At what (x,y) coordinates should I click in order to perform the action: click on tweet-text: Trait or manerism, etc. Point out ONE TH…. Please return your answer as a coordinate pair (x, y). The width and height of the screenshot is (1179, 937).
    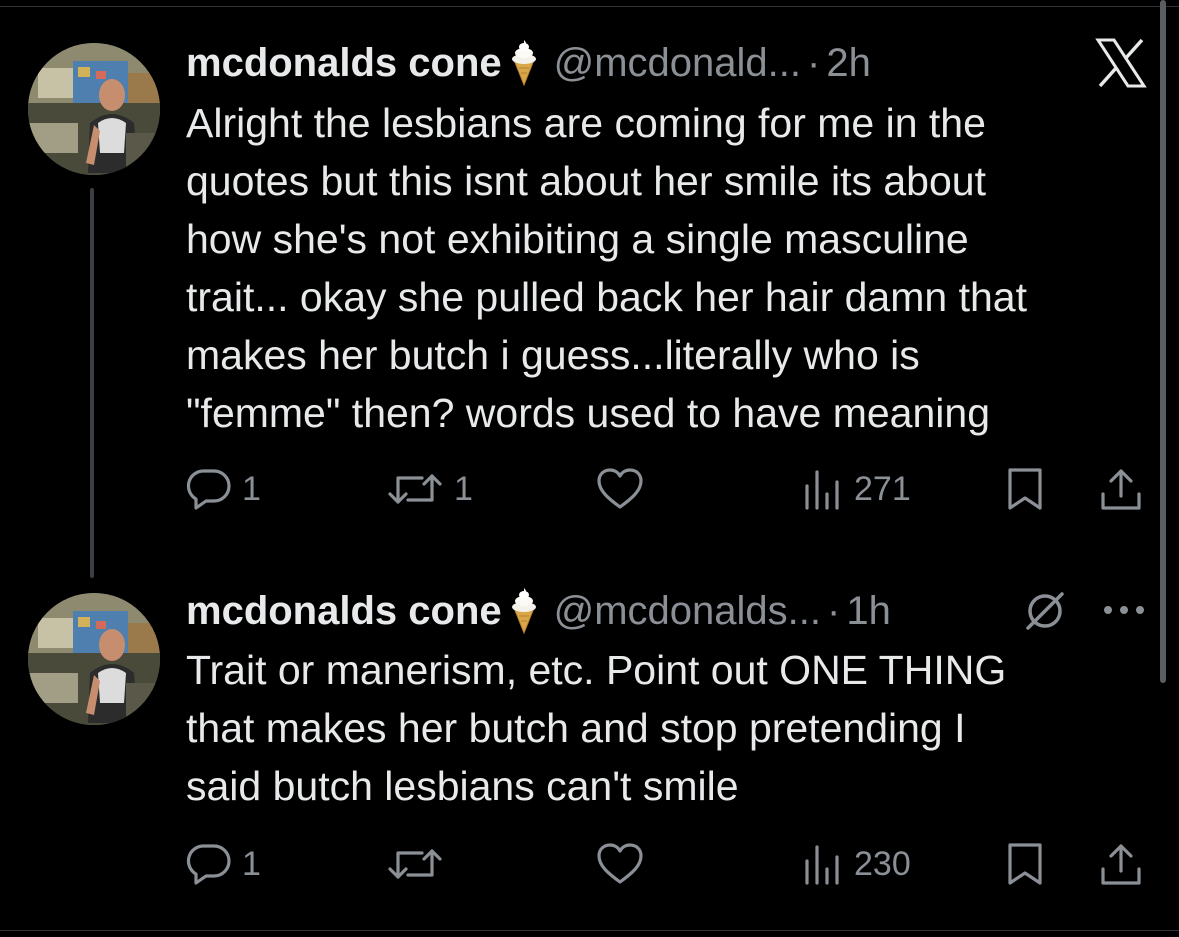
    Looking at the image, I should click on (596, 728).